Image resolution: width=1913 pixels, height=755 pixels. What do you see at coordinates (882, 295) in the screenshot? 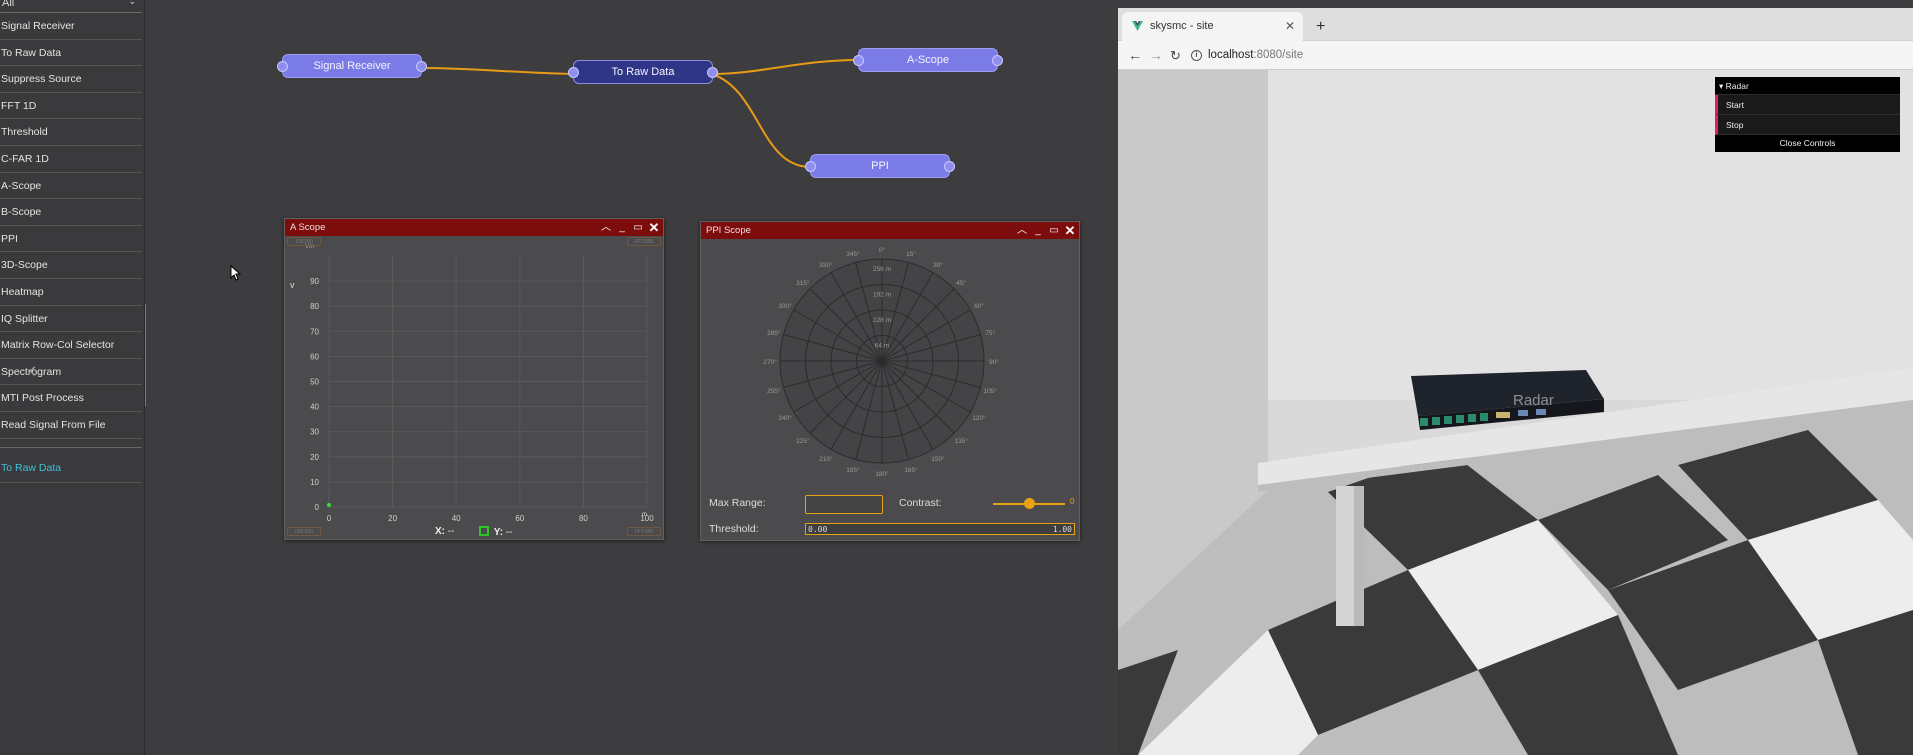
I see `ppi-range-label: 192 m` at bounding box center [882, 295].